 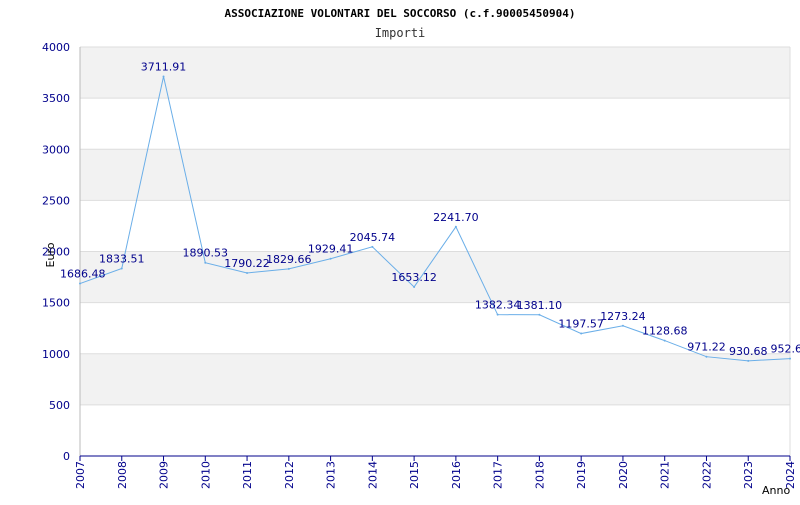 What do you see at coordinates (373, 237) in the screenshot?
I see `data-label: 2045.74` at bounding box center [373, 237].